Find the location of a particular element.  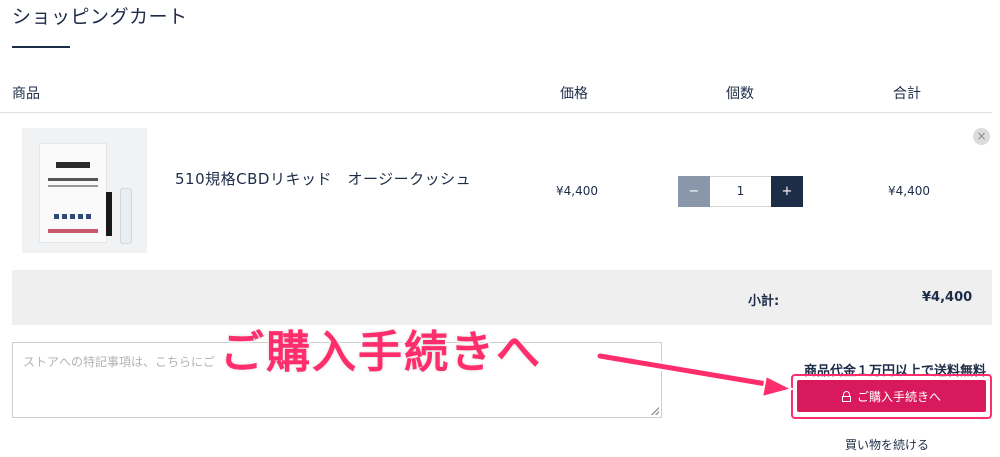

quantity-stepper: − 1 + is located at coordinates (740, 191).